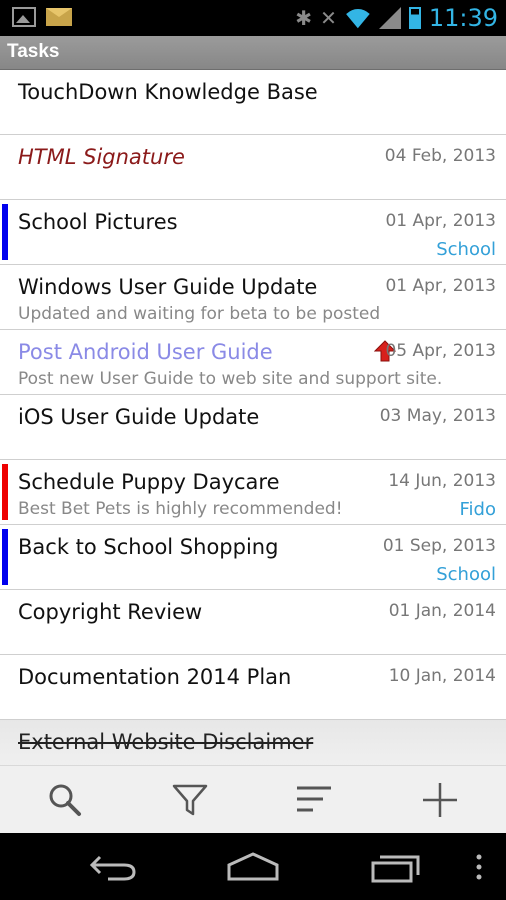 The height and width of the screenshot is (900, 506). Describe the element at coordinates (442, 611) in the screenshot. I see `task-due-date: 01 Jan, 2014` at that location.